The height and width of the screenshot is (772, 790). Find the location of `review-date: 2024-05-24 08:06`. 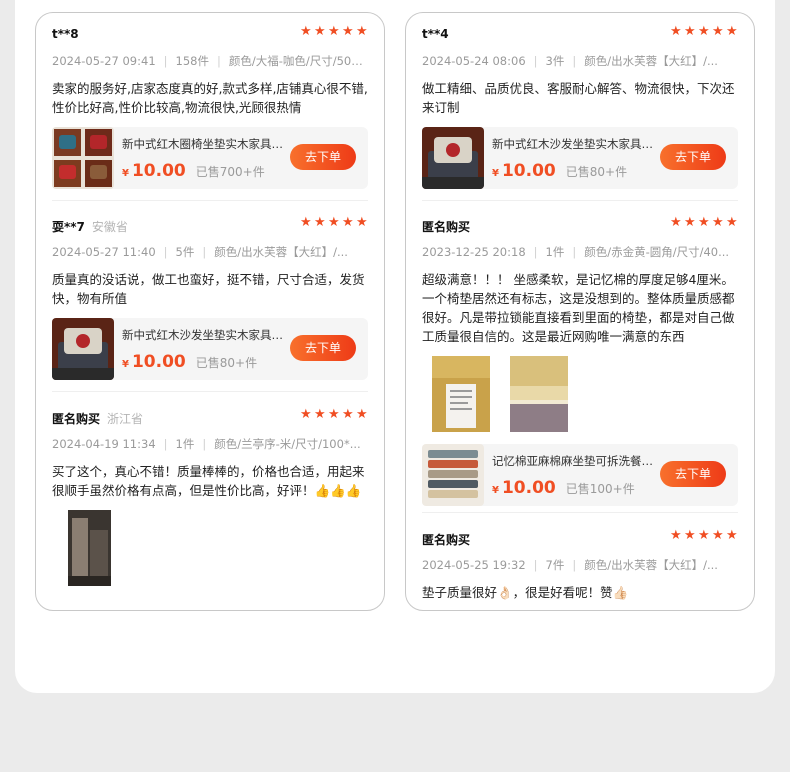

review-date: 2024-05-24 08:06 is located at coordinates (474, 61).